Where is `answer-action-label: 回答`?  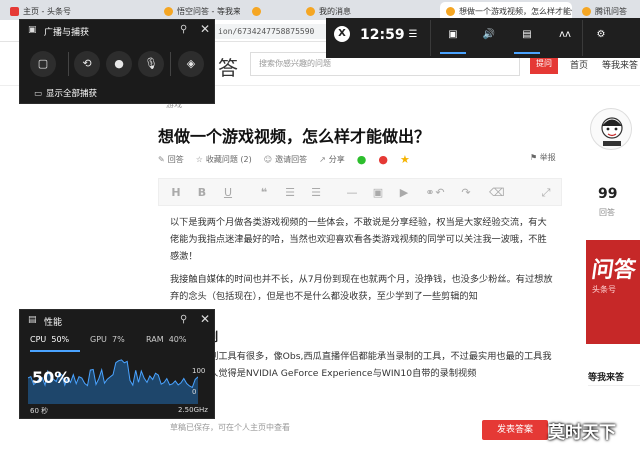
answer-action-label: 回答 is located at coordinates (175, 159).